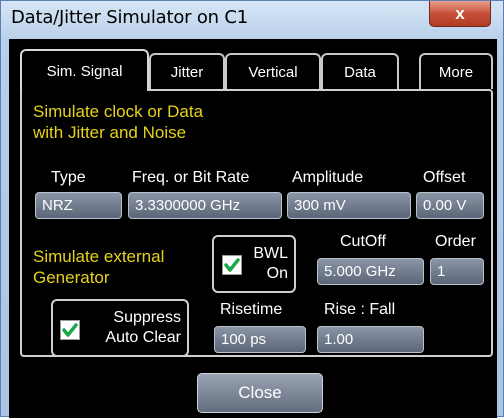 Image resolution: width=504 pixels, height=418 pixels. What do you see at coordinates (252, 20) in the screenshot?
I see `title-bar: Data/Jitter Simulator on C1 x` at bounding box center [252, 20].